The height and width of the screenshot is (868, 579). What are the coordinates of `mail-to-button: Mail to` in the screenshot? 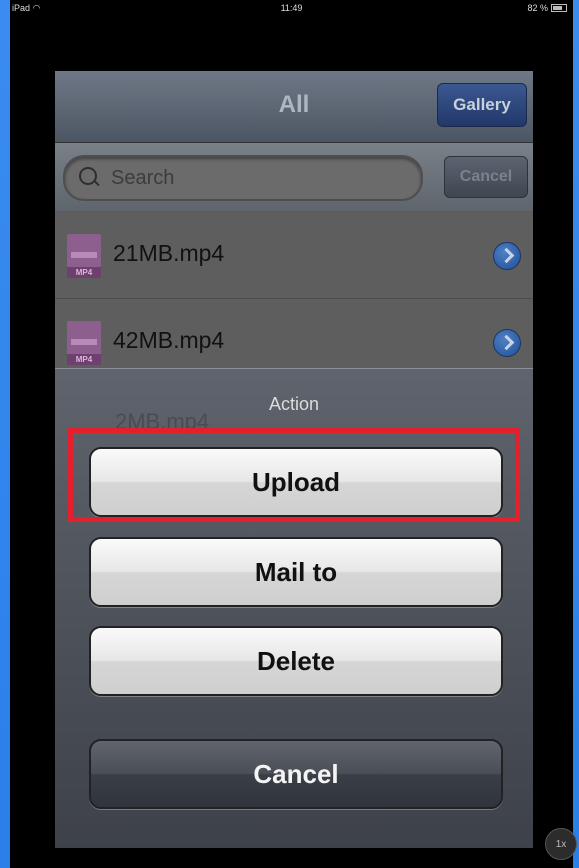 It's located at (296, 572).